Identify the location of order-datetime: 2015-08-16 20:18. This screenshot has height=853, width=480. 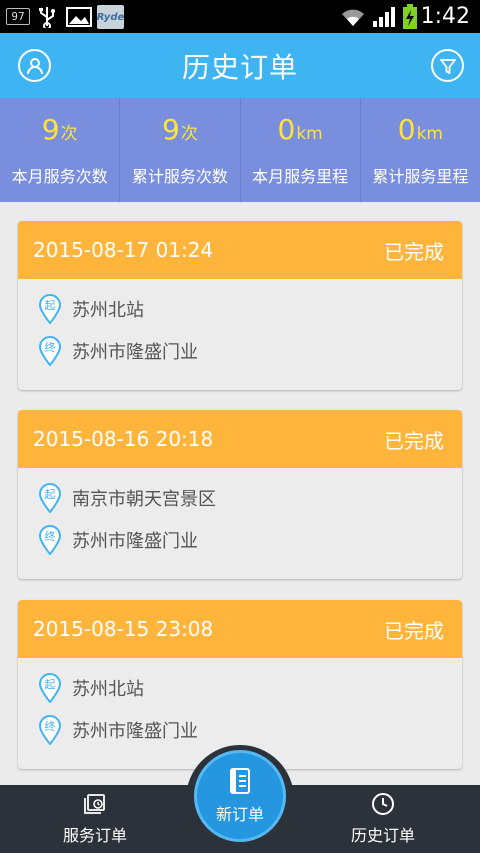
(123, 439).